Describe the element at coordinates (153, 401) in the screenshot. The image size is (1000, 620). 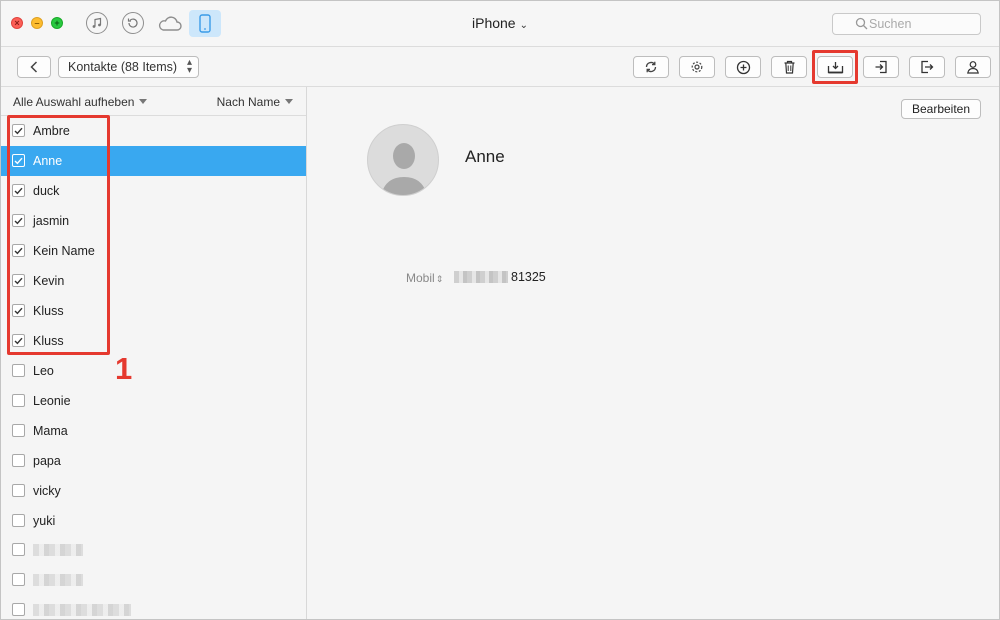
I see `list-item: Leonie` at that location.